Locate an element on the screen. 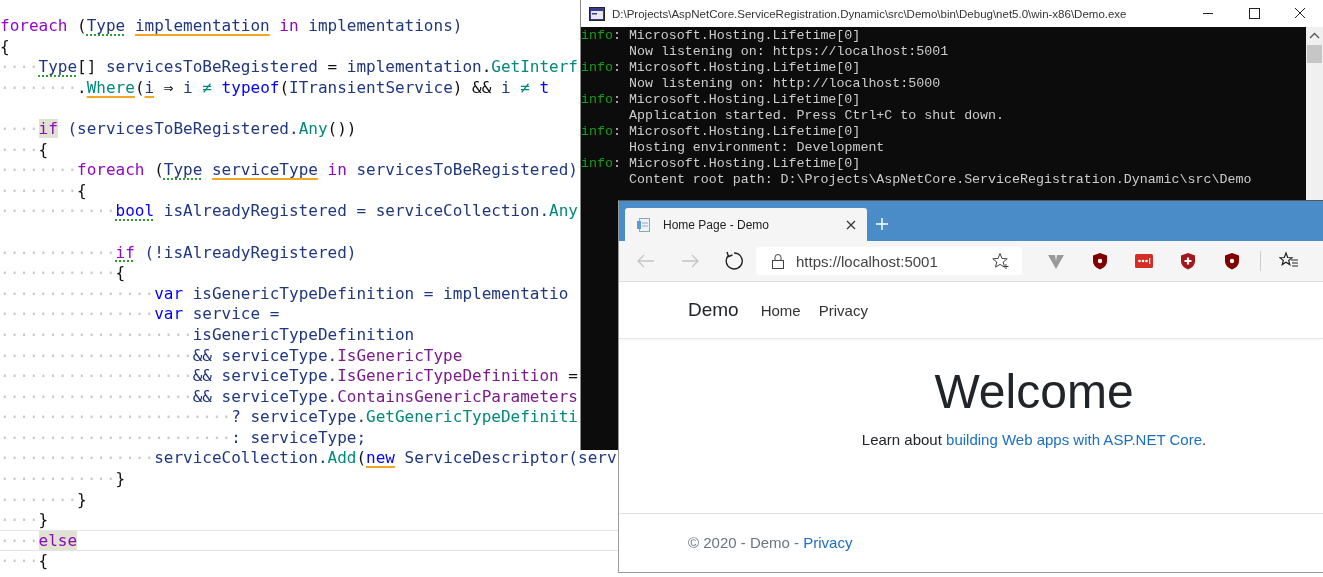  code-line: ····if (servicesToBeRegistered.Any()) is located at coordinates (178, 129).